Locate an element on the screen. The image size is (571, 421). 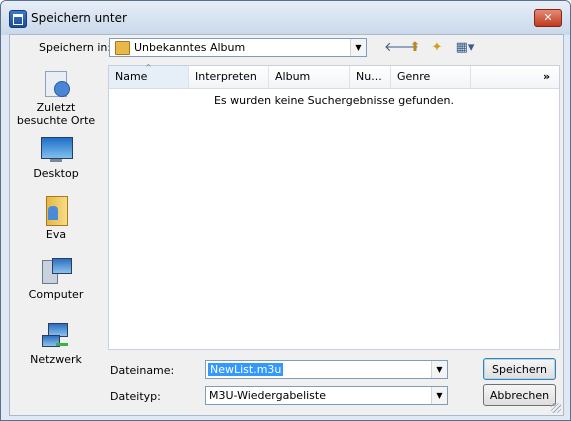
sort-ascending-icon: ^ is located at coordinates (148, 67).